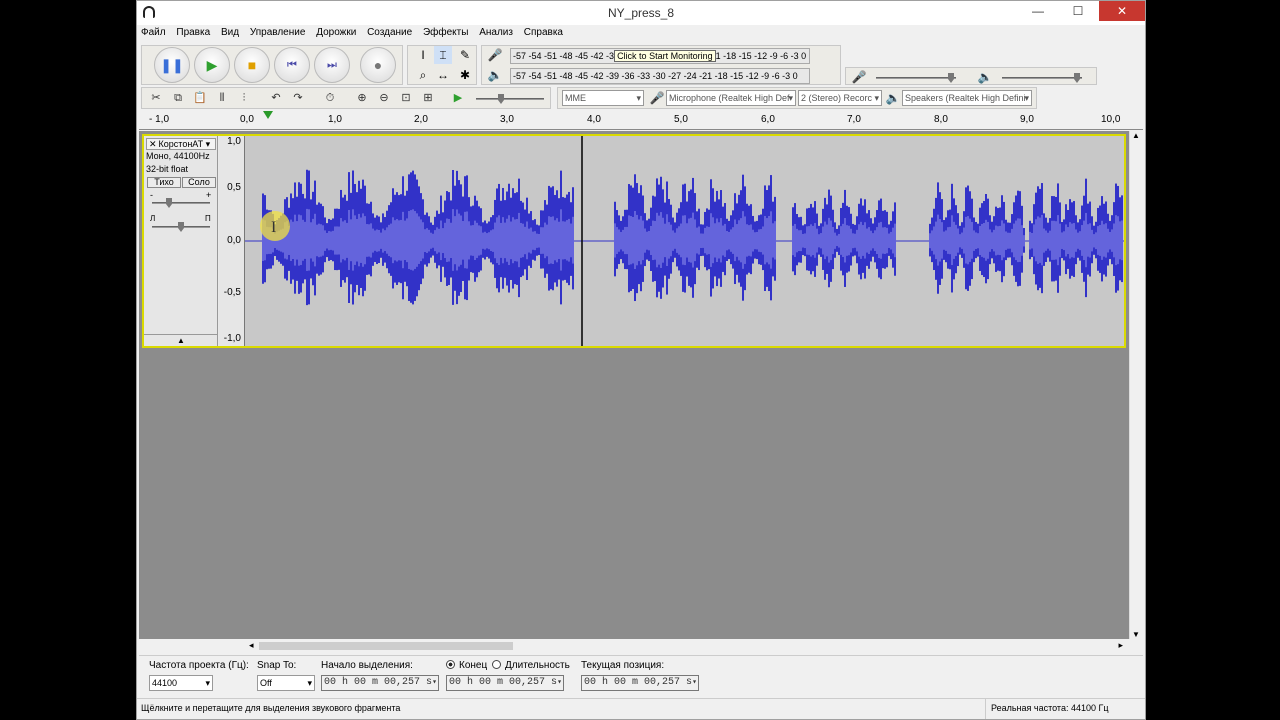  I want to click on scroll-left-icon: ◂, so click(251, 645).